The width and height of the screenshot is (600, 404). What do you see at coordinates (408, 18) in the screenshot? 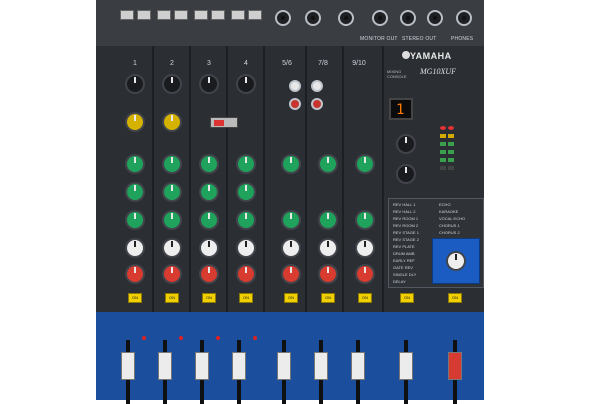
I see `stereo-out-l-jack` at bounding box center [408, 18].